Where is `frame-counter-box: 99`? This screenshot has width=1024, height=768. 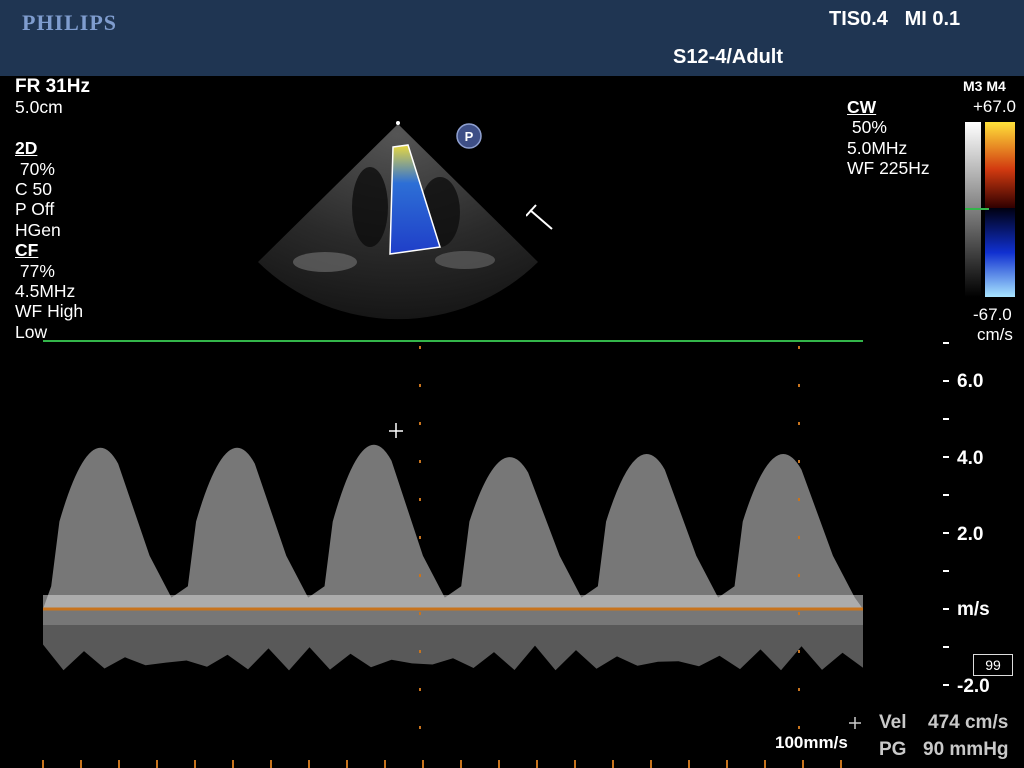 frame-counter-box: 99 is located at coordinates (993, 665).